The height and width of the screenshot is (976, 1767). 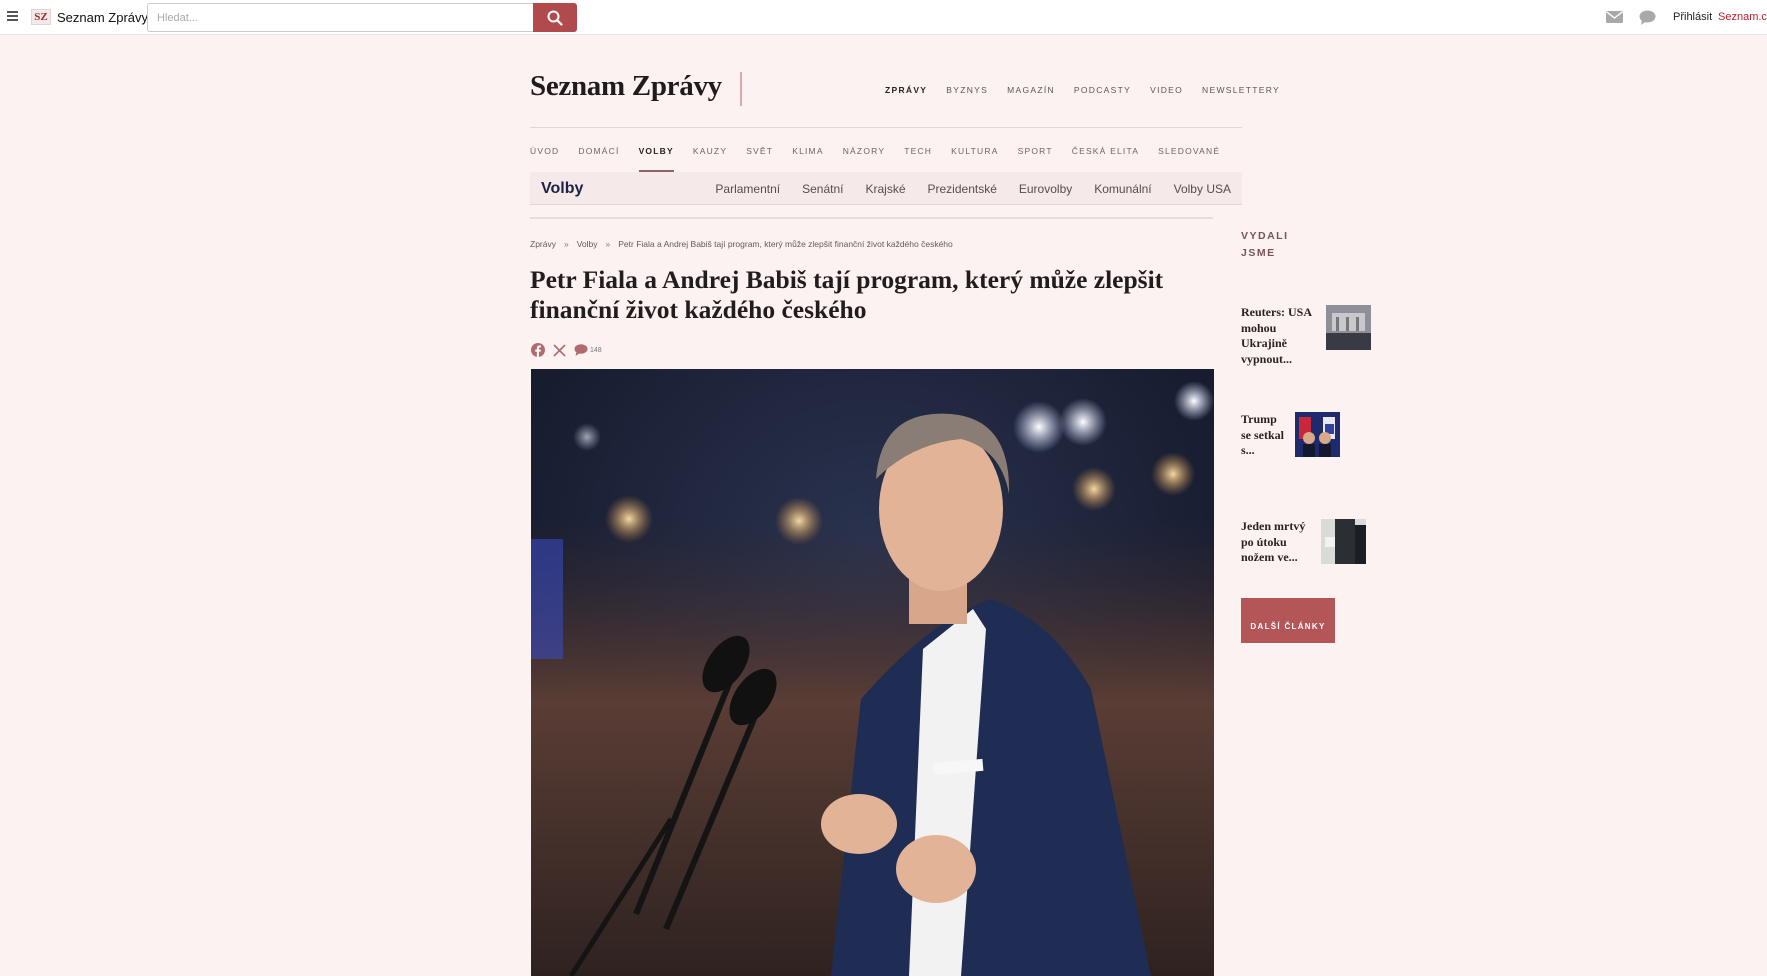 What do you see at coordinates (538, 350) in the screenshot?
I see `facebook-icon` at bounding box center [538, 350].